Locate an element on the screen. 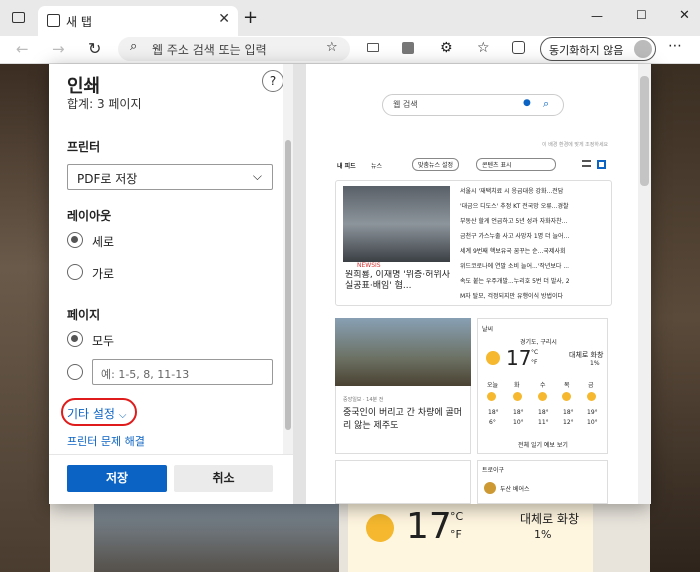 Image resolution: width=700 pixels, height=572 pixels. refresh-icon: ↻ is located at coordinates (94, 48).